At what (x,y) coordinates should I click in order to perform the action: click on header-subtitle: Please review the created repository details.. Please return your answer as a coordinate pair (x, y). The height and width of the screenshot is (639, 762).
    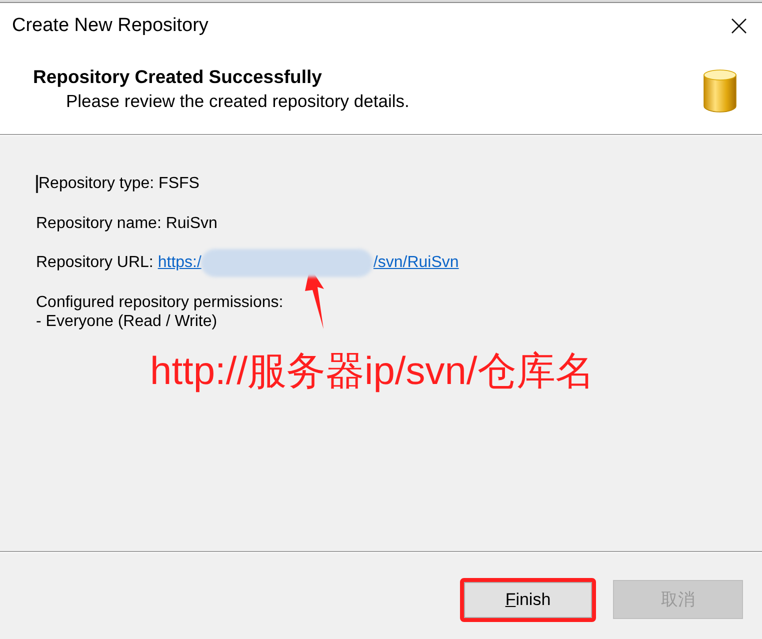
    Looking at the image, I should click on (237, 101).